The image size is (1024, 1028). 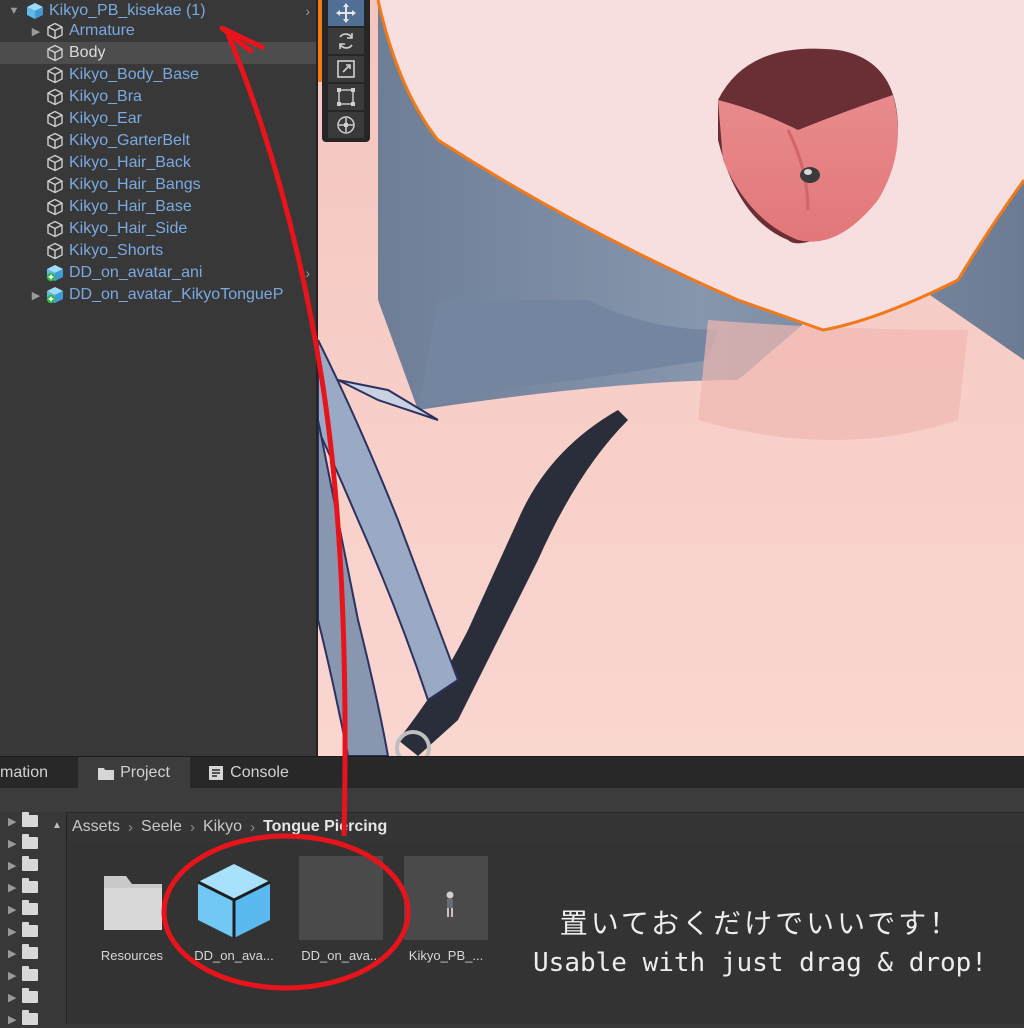 What do you see at coordinates (14, 11) in the screenshot?
I see `expand-arrow-icon: ▼` at bounding box center [14, 11].